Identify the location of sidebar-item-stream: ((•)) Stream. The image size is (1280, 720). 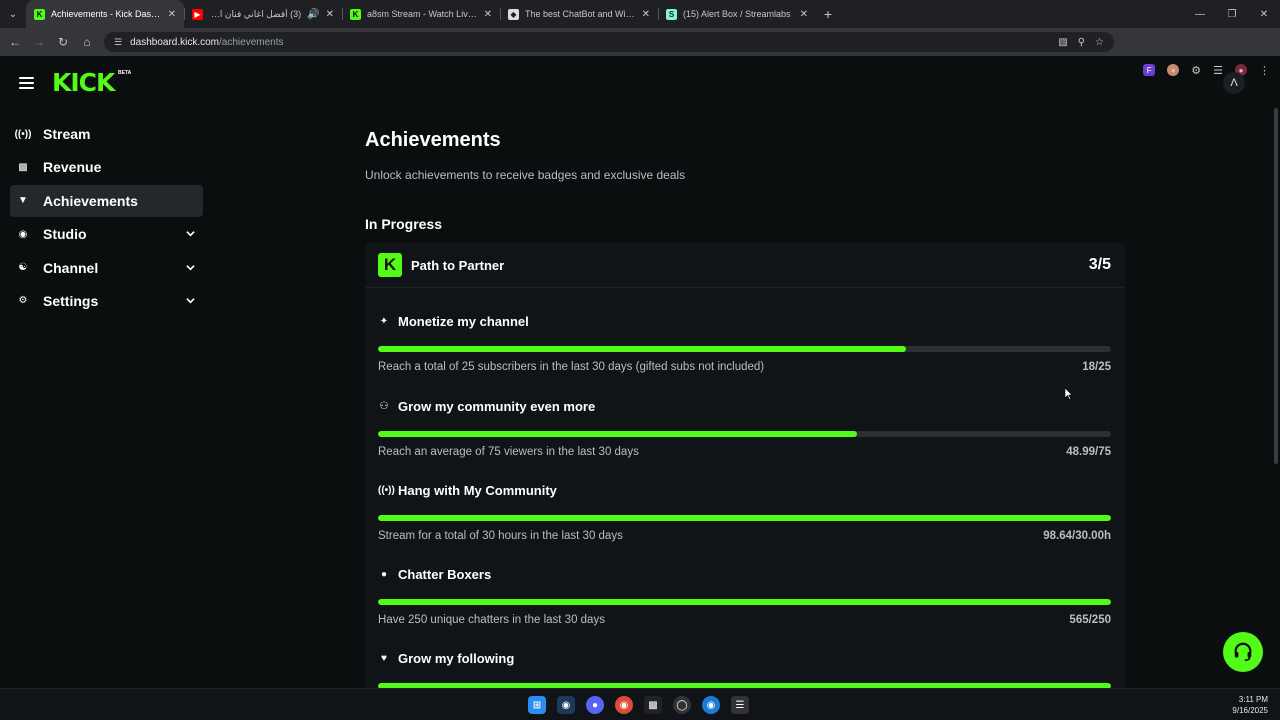
(106, 134).